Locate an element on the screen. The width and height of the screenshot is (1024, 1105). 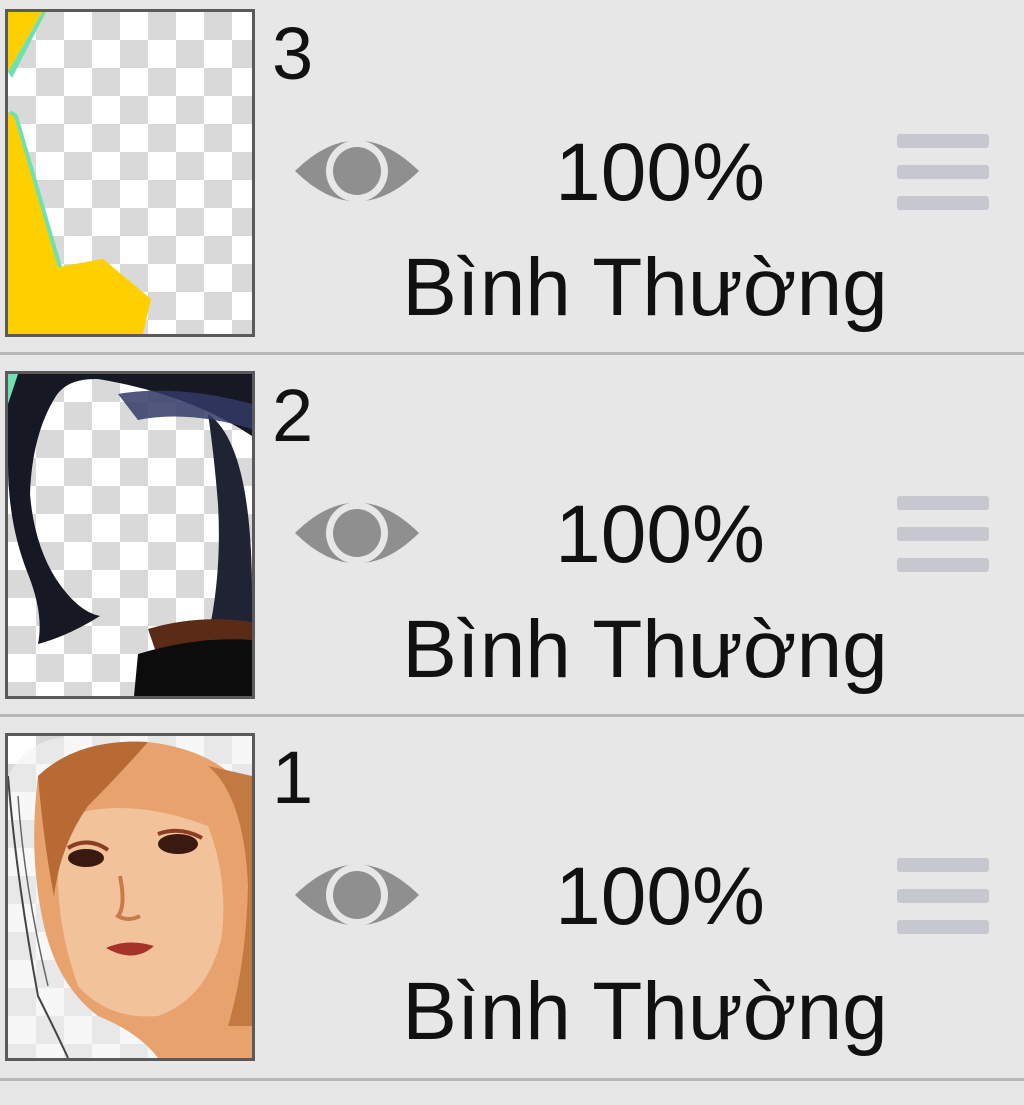
hair-thumbnail is located at coordinates (130, 535).